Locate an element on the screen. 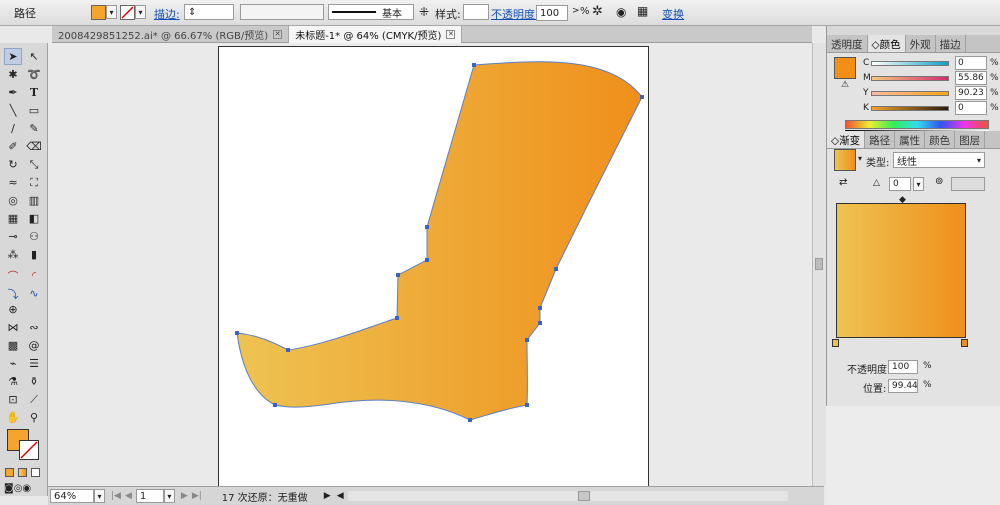 This screenshot has height=505, width=1000. horizontal-scrollbar is located at coordinates (567, 496).